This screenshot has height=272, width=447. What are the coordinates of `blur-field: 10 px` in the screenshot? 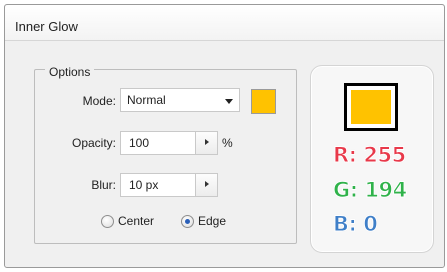 It's located at (169, 185).